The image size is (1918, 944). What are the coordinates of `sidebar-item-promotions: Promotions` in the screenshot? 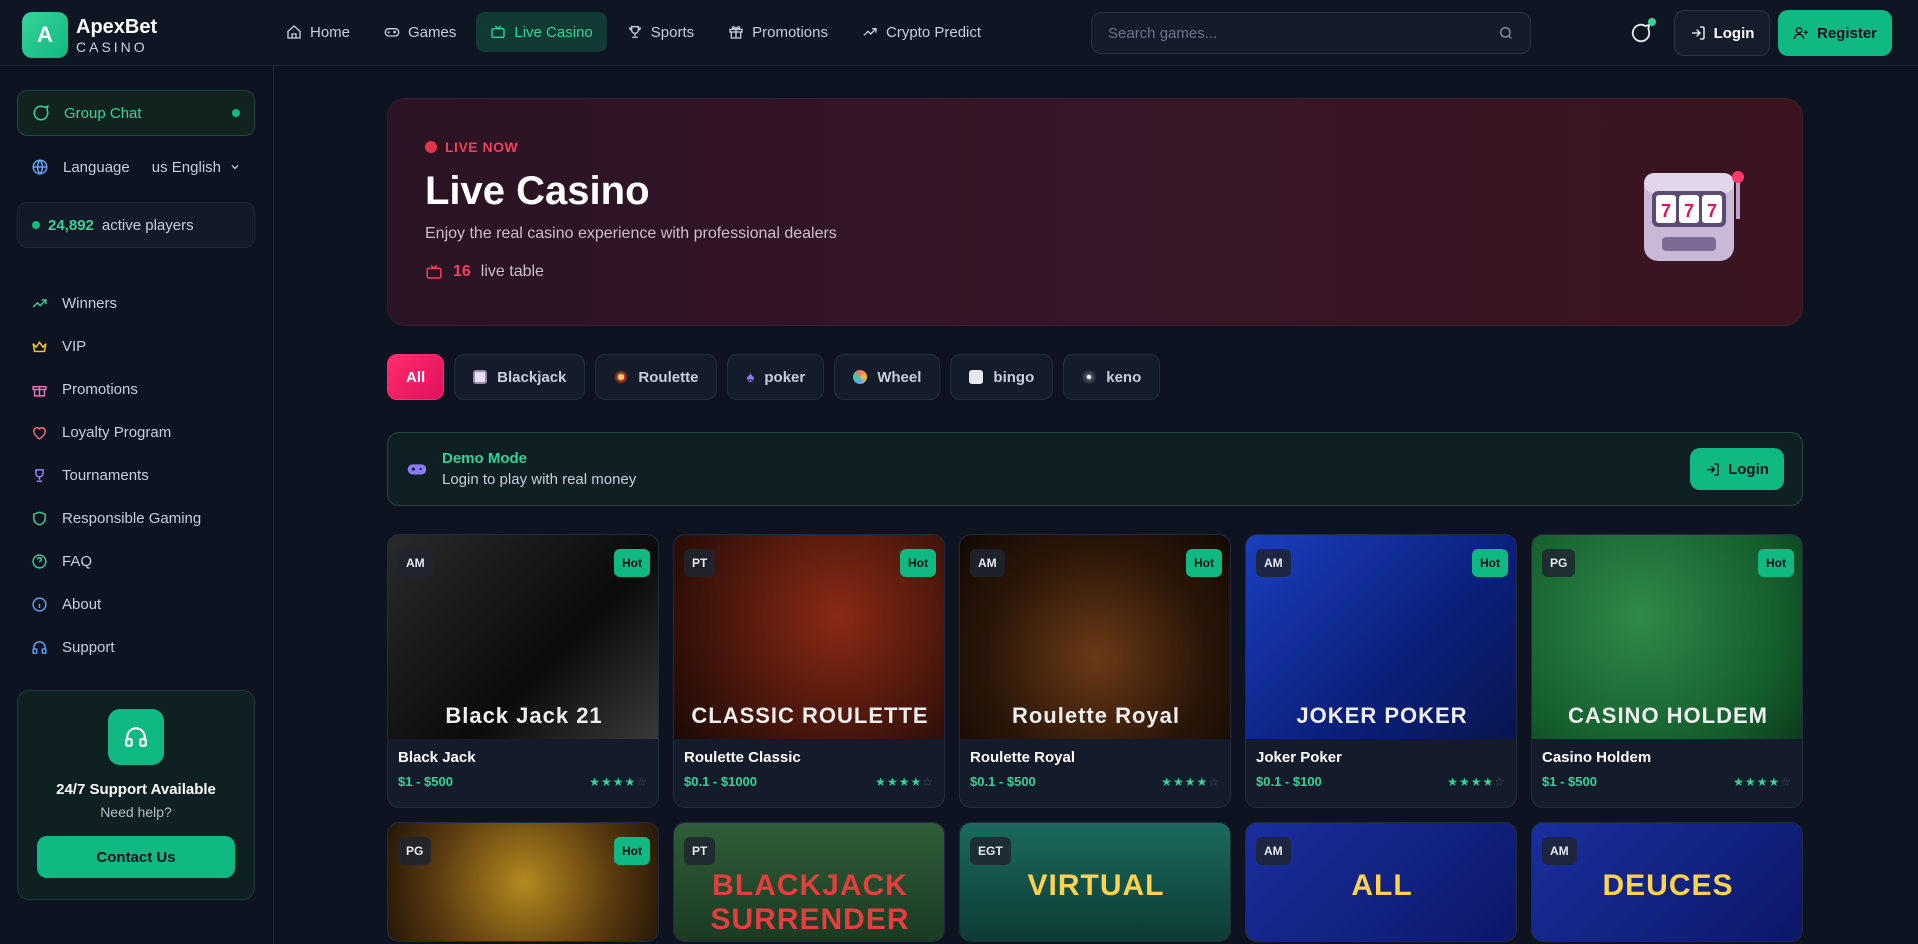 It's located at (136, 389).